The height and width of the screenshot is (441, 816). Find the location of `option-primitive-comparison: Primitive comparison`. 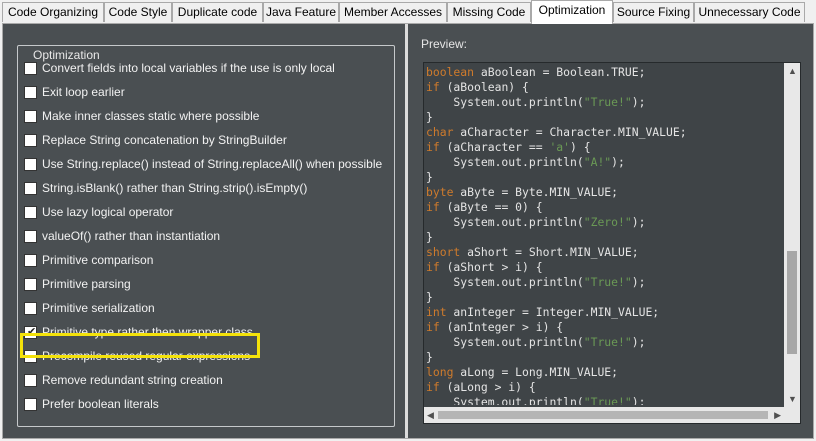

option-primitive-comparison: Primitive comparison is located at coordinates (88, 260).